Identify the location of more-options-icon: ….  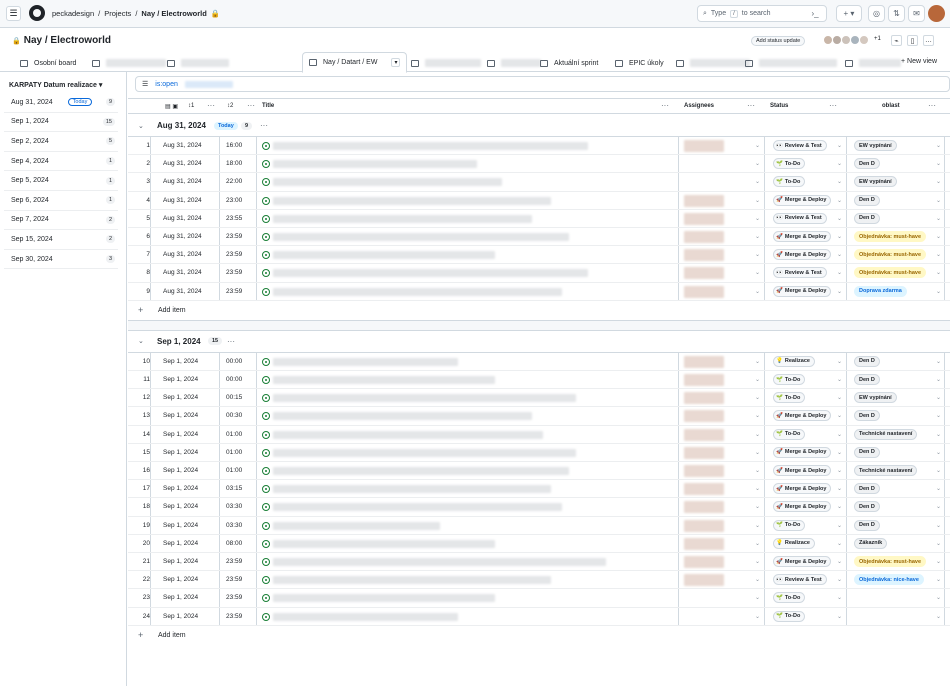
(928, 40).